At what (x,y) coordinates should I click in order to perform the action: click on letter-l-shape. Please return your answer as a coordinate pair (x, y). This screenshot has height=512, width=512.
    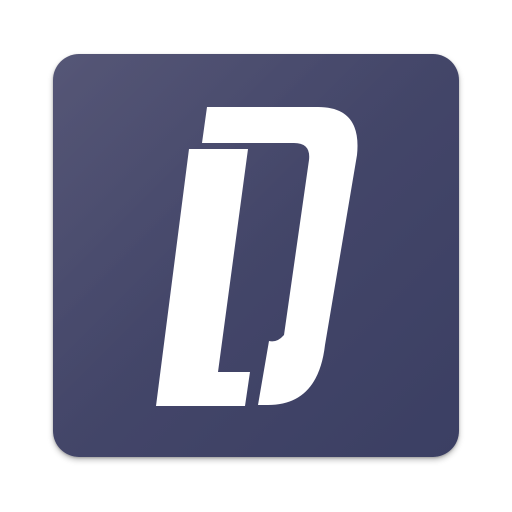
    Looking at the image, I should click on (203, 277).